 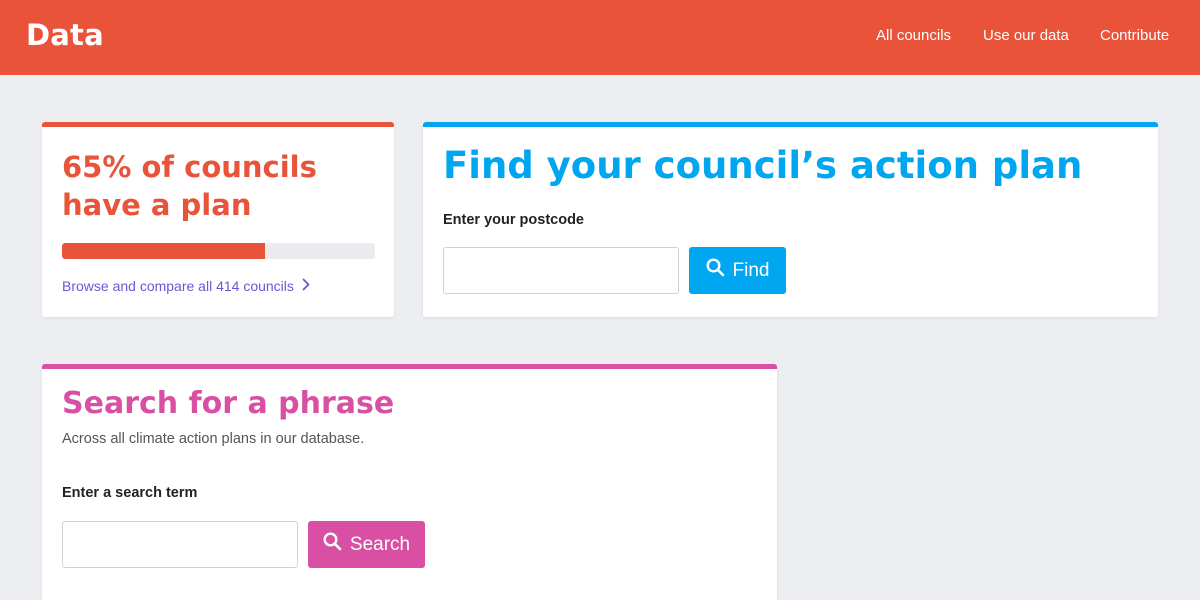 What do you see at coordinates (65, 35) in the screenshot?
I see `brand-logo: Data` at bounding box center [65, 35].